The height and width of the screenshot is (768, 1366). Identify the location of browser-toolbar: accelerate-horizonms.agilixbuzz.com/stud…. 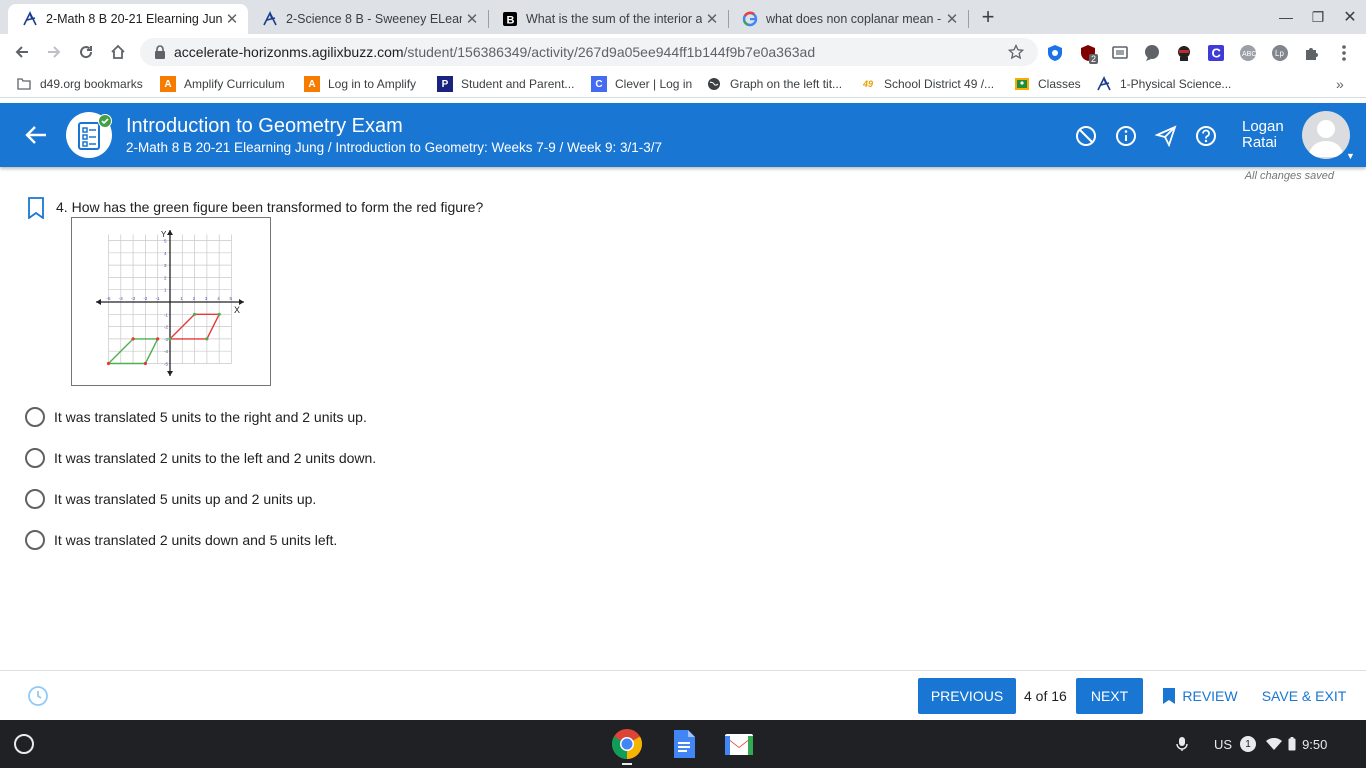
(683, 52).